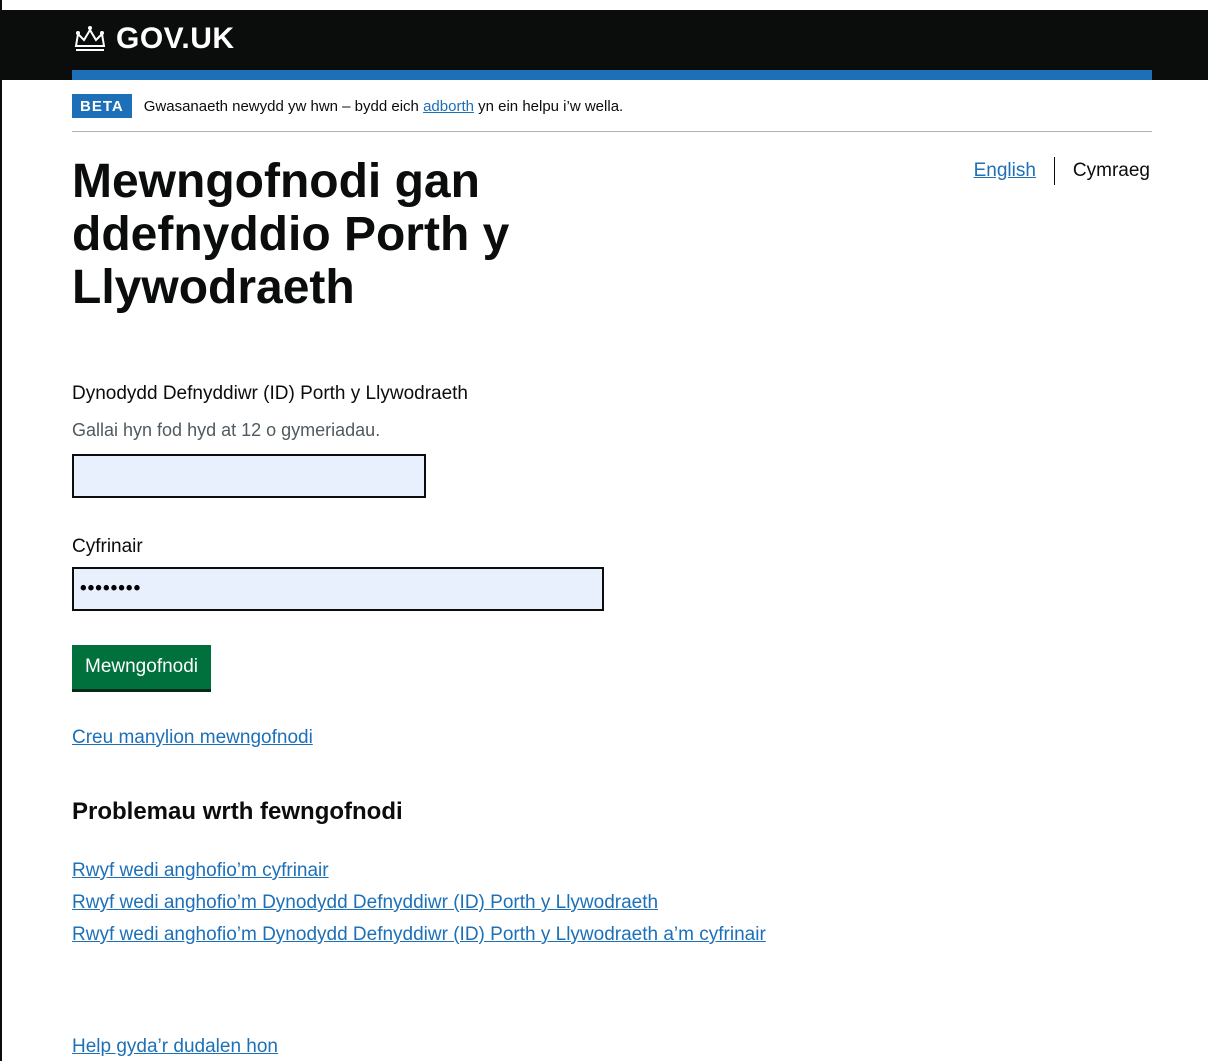 Image resolution: width=1208 pixels, height=1061 pixels. I want to click on list-item: Rwyf wedi anghofio’m cyfrinair, so click(422, 871).